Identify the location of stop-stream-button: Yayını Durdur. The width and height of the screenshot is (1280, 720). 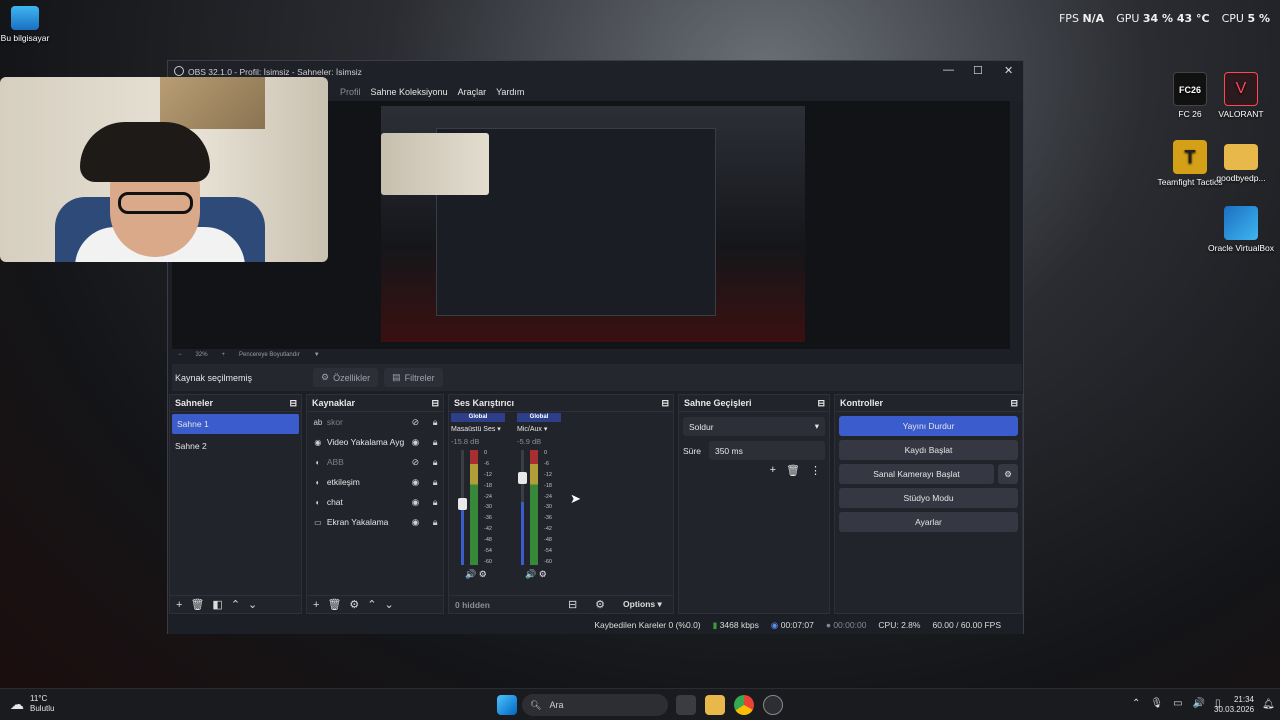
(928, 426).